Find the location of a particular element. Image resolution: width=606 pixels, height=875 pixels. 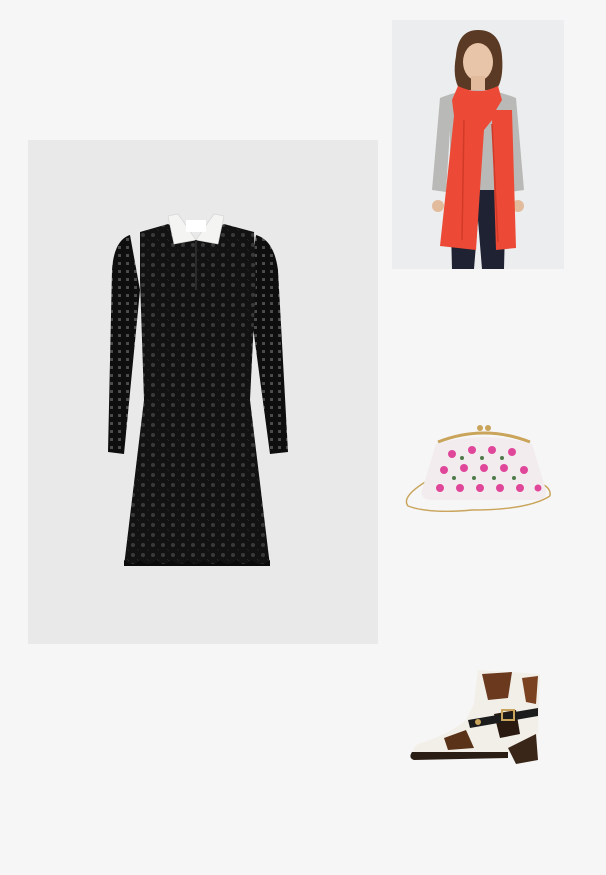

scarf-product-tile is located at coordinates (478, 144).